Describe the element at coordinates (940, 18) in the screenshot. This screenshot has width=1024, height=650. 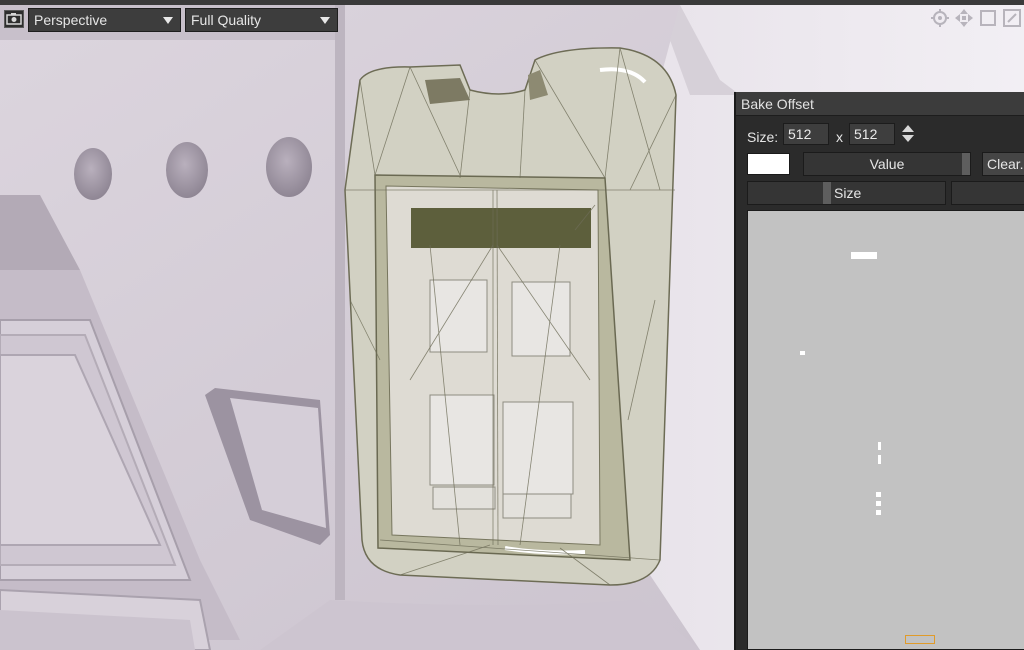
I see `settings-icon` at that location.